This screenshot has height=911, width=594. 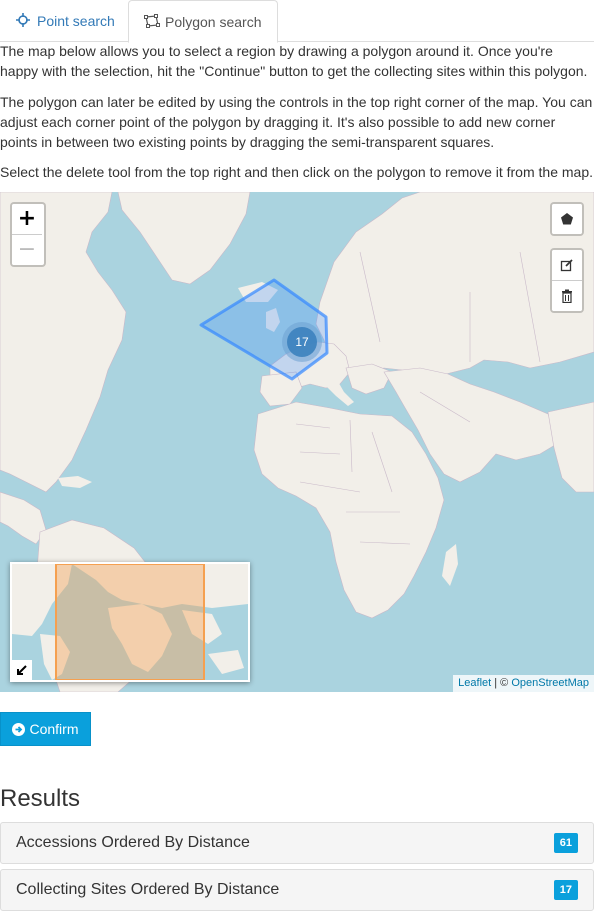 I want to click on confirm-button: Confirm, so click(x=45, y=729).